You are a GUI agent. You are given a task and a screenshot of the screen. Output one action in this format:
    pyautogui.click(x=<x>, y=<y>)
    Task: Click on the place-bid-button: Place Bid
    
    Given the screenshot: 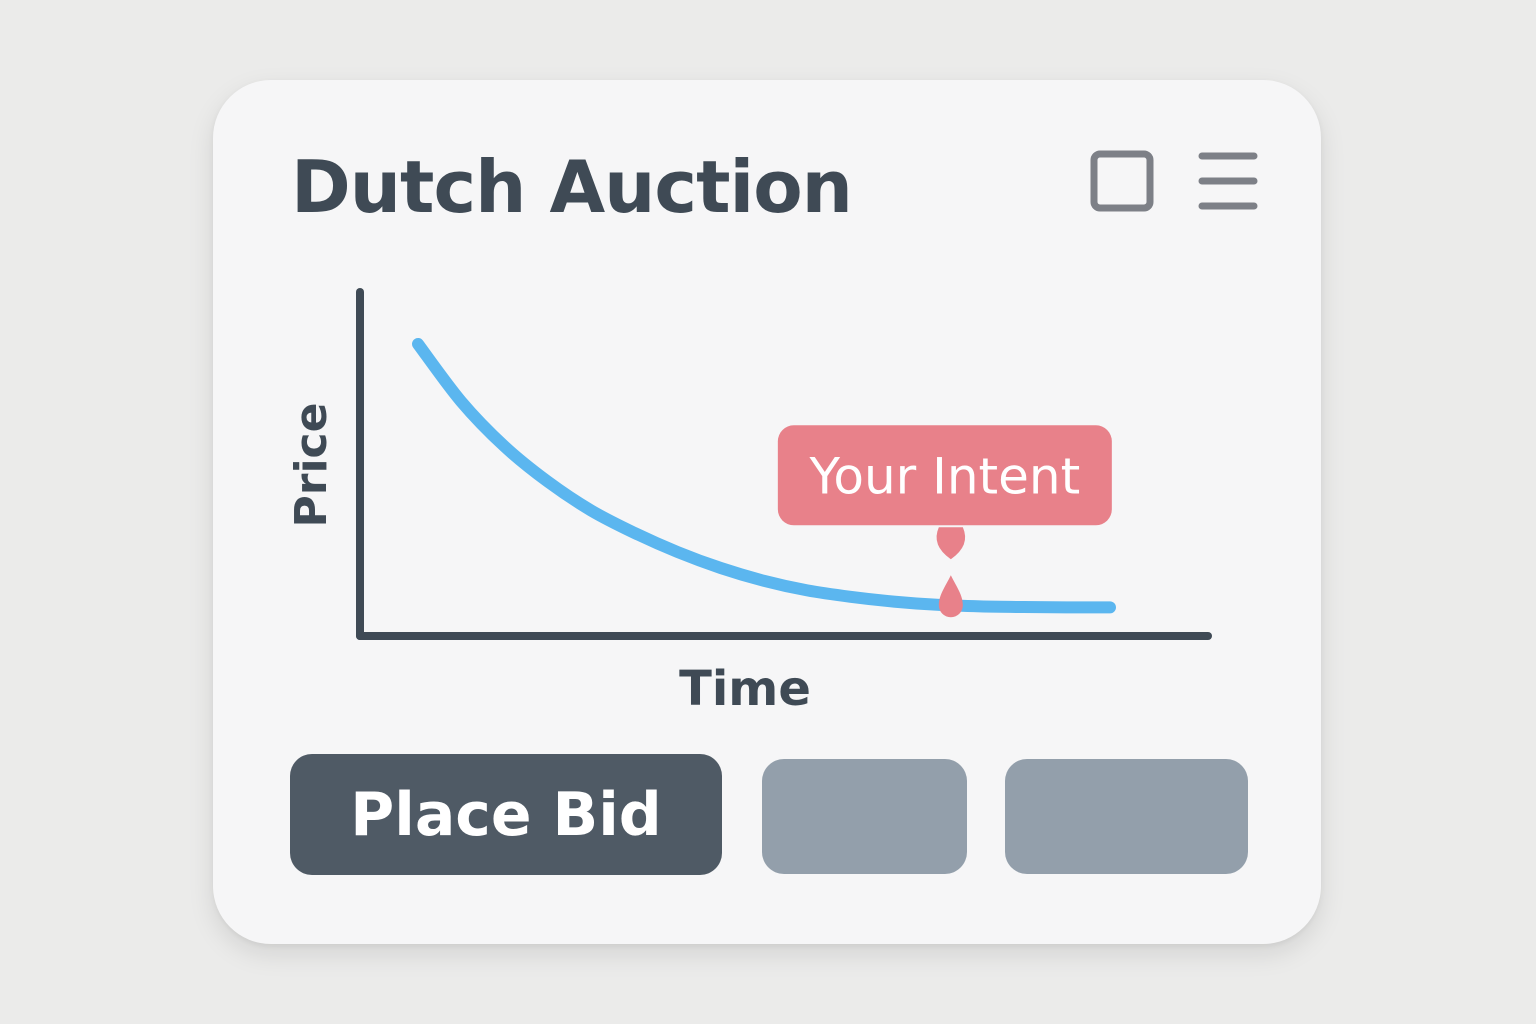 What is the action you would take?
    pyautogui.click(x=506, y=814)
    